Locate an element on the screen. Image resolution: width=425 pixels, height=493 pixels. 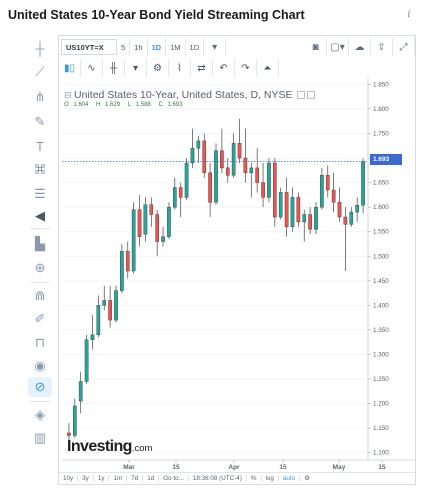
y-tick-label: 1.300 is located at coordinates (381, 354).